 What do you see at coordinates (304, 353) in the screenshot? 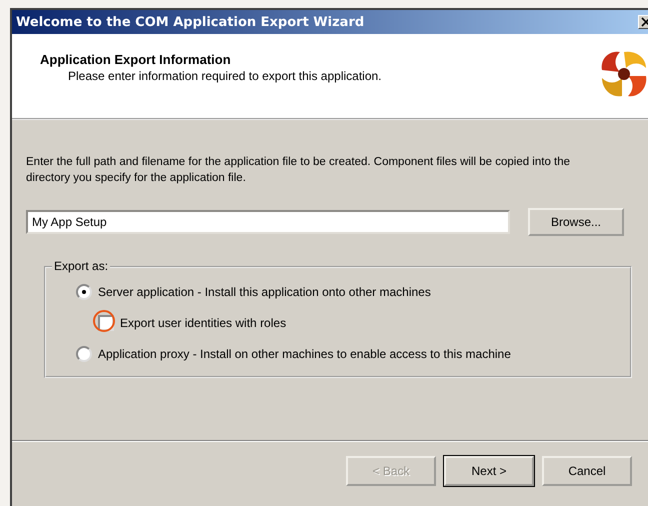
I see `option-label: Application proxy - Install on other machines to enable access to this machine` at bounding box center [304, 353].